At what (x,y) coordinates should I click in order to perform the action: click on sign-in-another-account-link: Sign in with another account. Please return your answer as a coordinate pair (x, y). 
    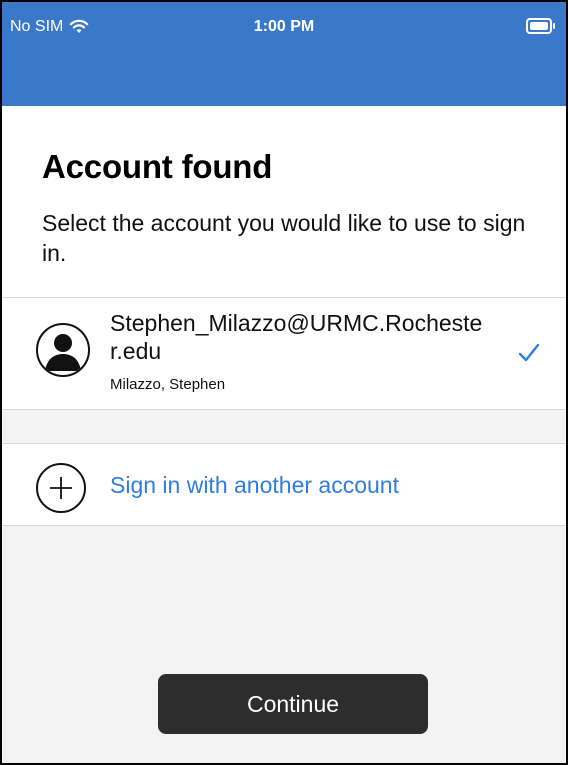
    Looking at the image, I should click on (254, 485).